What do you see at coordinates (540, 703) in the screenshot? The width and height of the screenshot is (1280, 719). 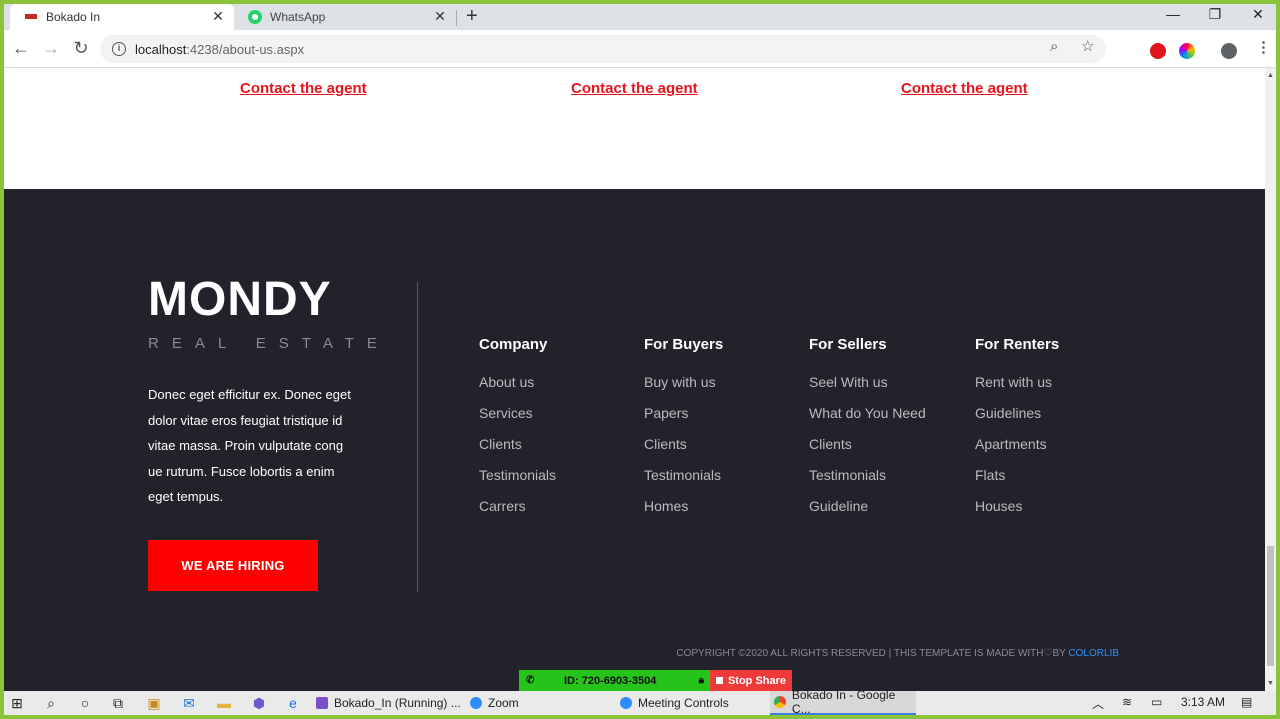 I see `taskbar-app-zoom: Zoom` at bounding box center [540, 703].